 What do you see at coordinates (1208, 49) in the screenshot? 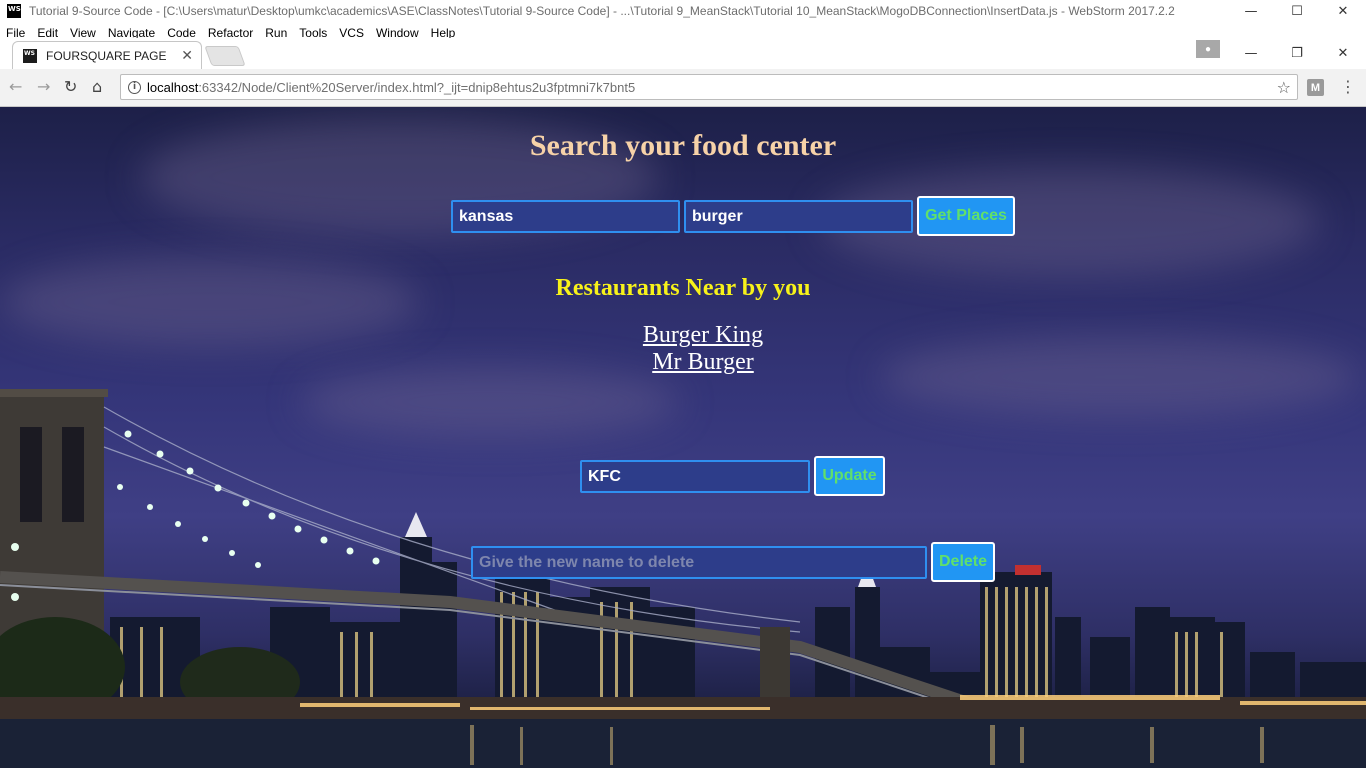
I see `profile-icon: ●` at bounding box center [1208, 49].